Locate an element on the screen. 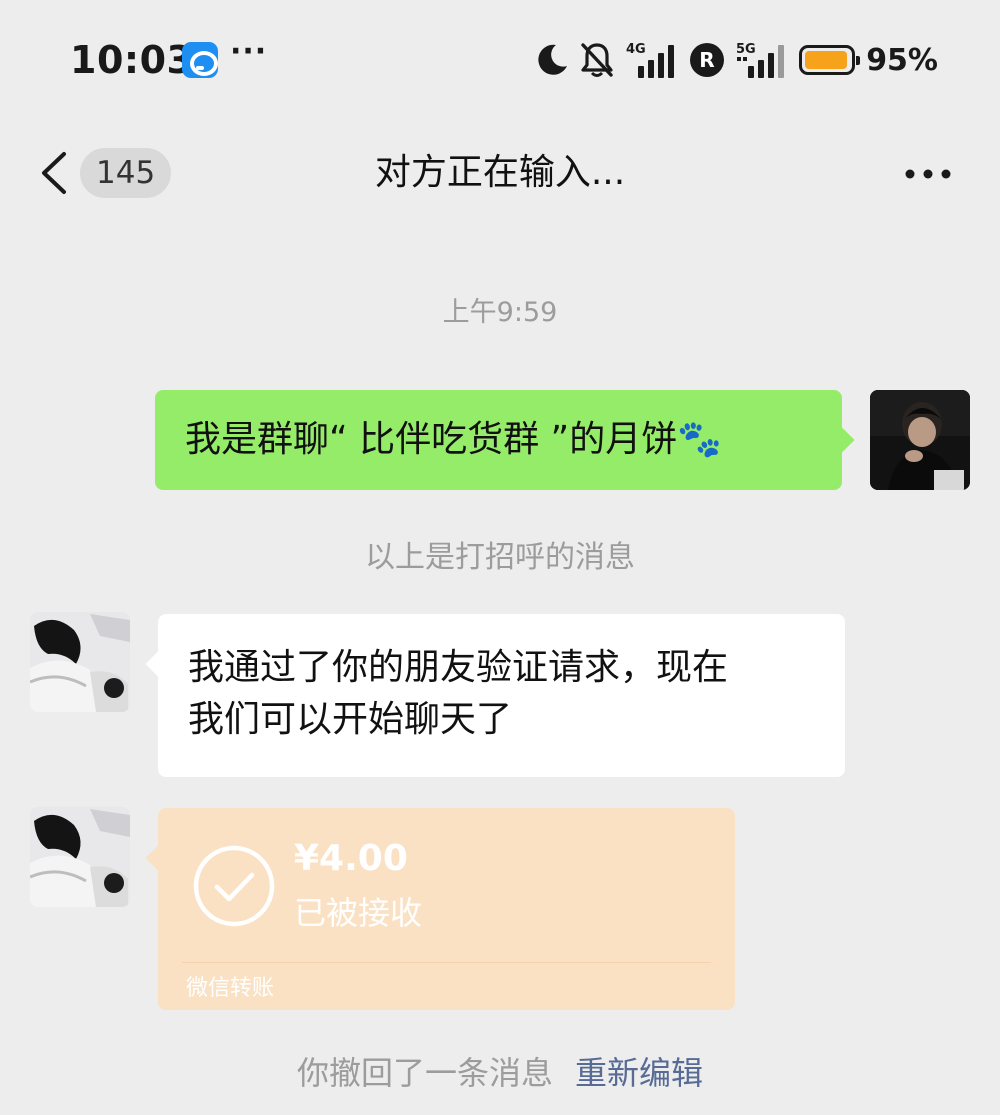 Image resolution: width=1000 pixels, height=1115 pixels. battery-icon is located at coordinates (830, 60).